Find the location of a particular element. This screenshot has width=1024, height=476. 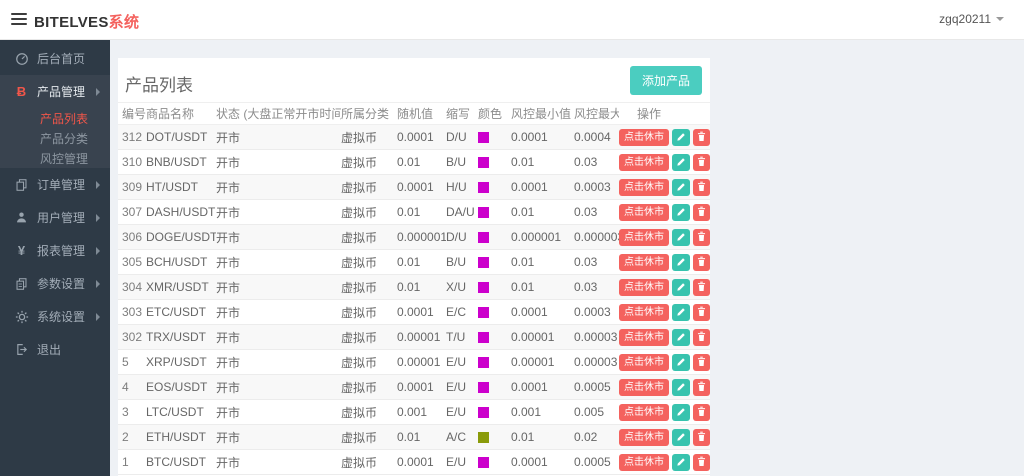

sidebar-item-5: 参数设置 is located at coordinates (55, 283).